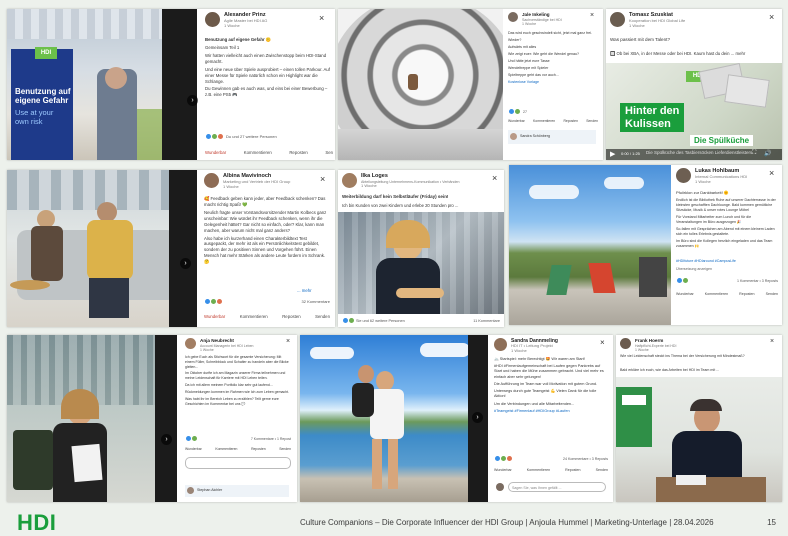 This screenshot has width=788, height=536. What do you see at coordinates (551, 458) in the screenshot?
I see `reactions-summary: 24 Kommentare • 3 Reposts` at bounding box center [551, 458].